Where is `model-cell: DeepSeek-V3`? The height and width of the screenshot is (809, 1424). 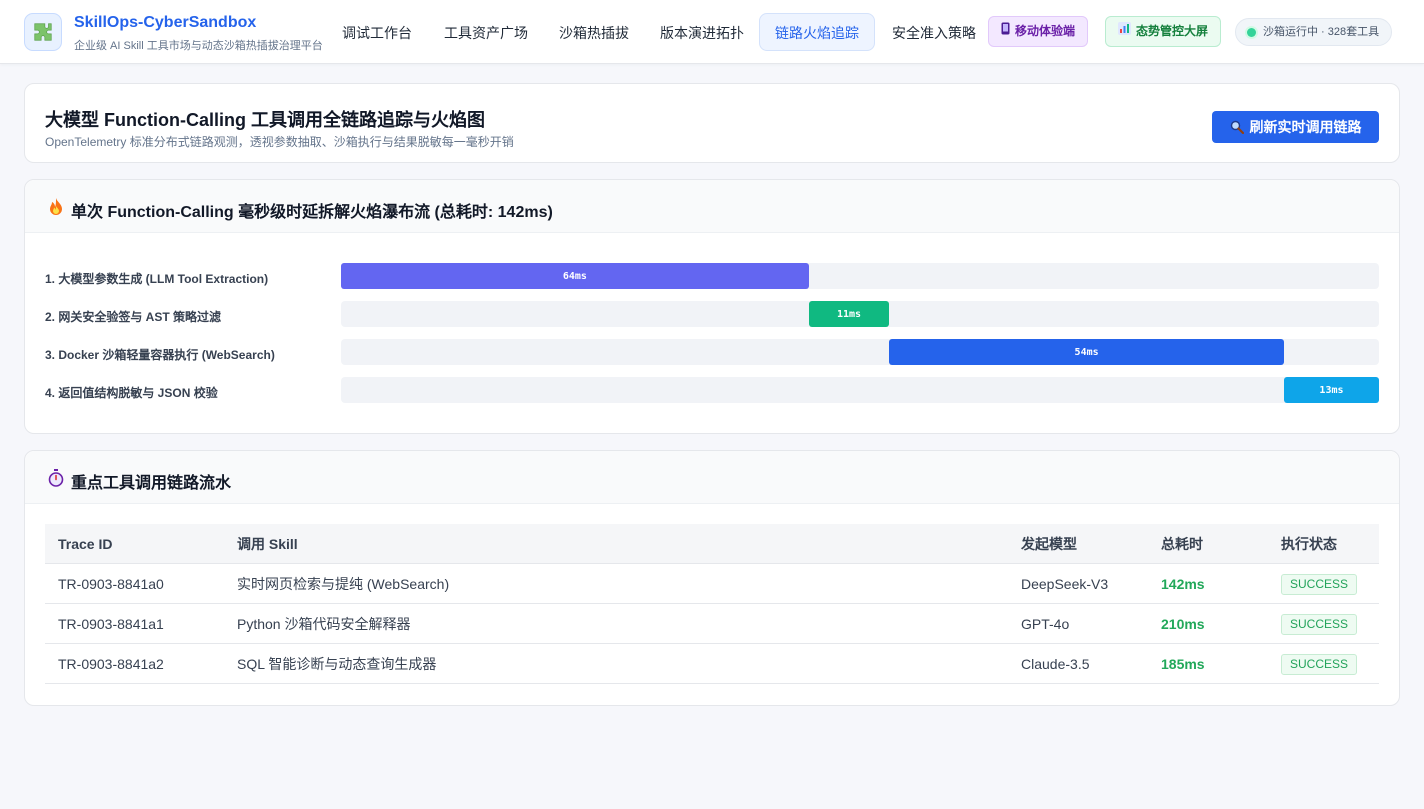
model-cell: DeepSeek-V3 is located at coordinates (1065, 584).